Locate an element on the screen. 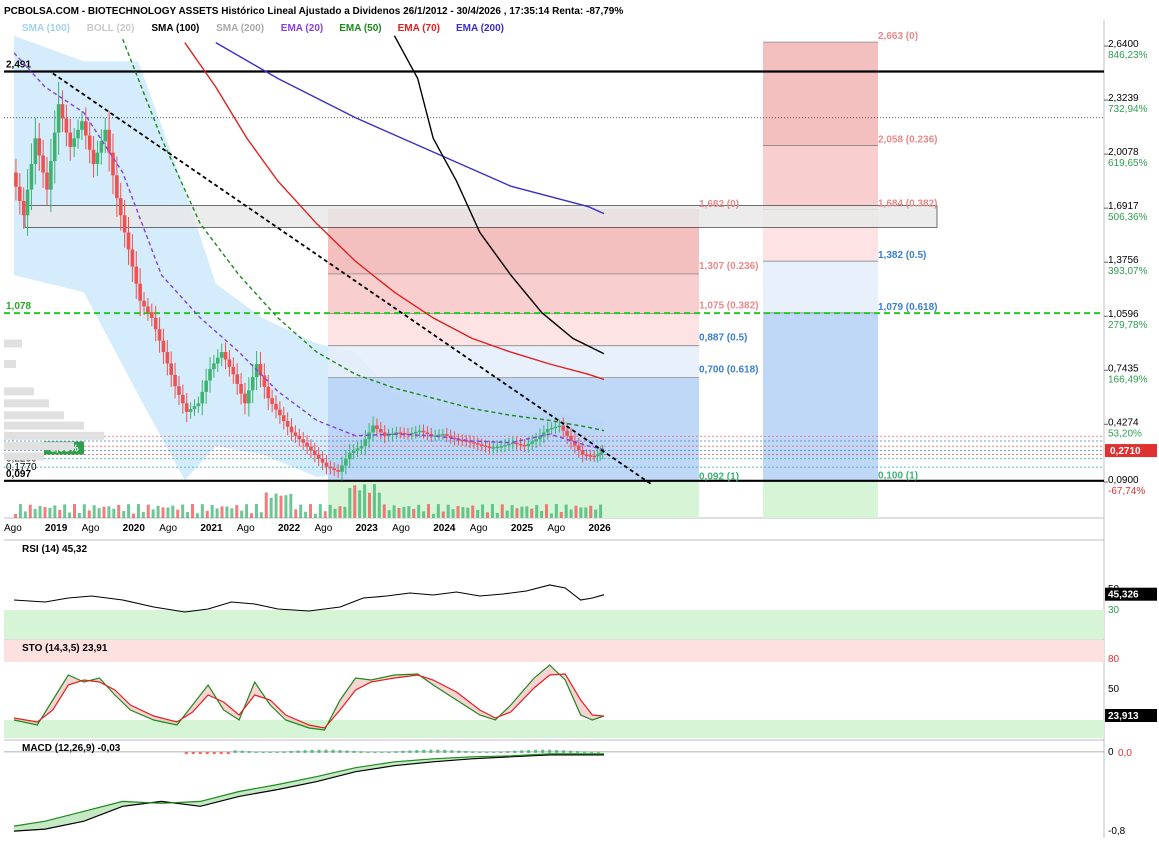  y-tick-price: 1,6917 is located at coordinates (1123, 206).